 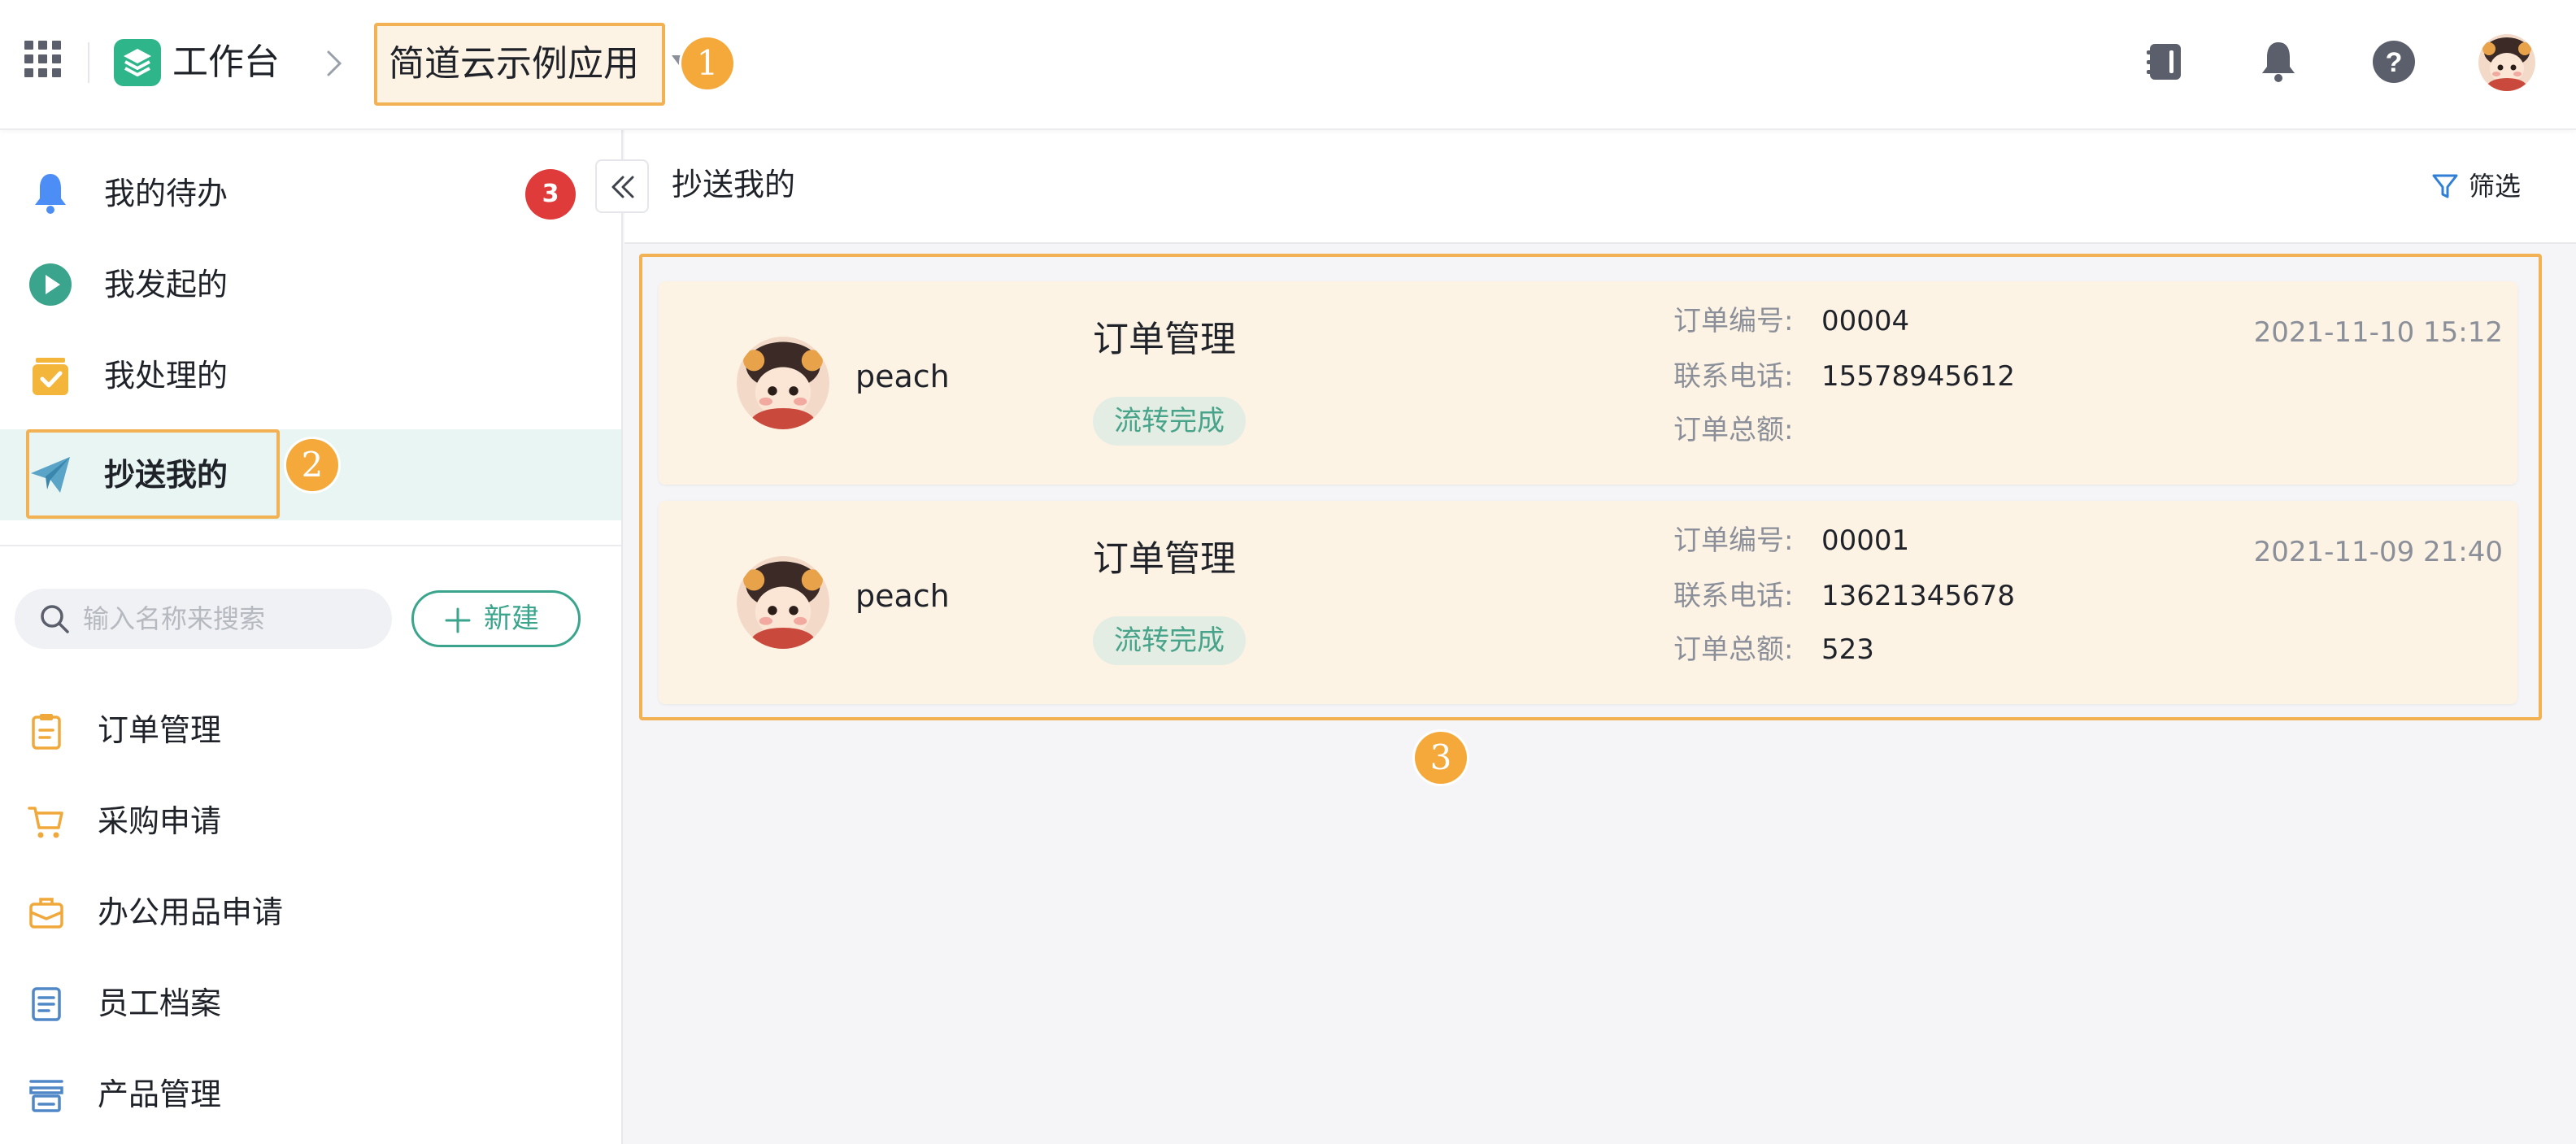 I want to click on address-book-icon, so click(x=2165, y=62).